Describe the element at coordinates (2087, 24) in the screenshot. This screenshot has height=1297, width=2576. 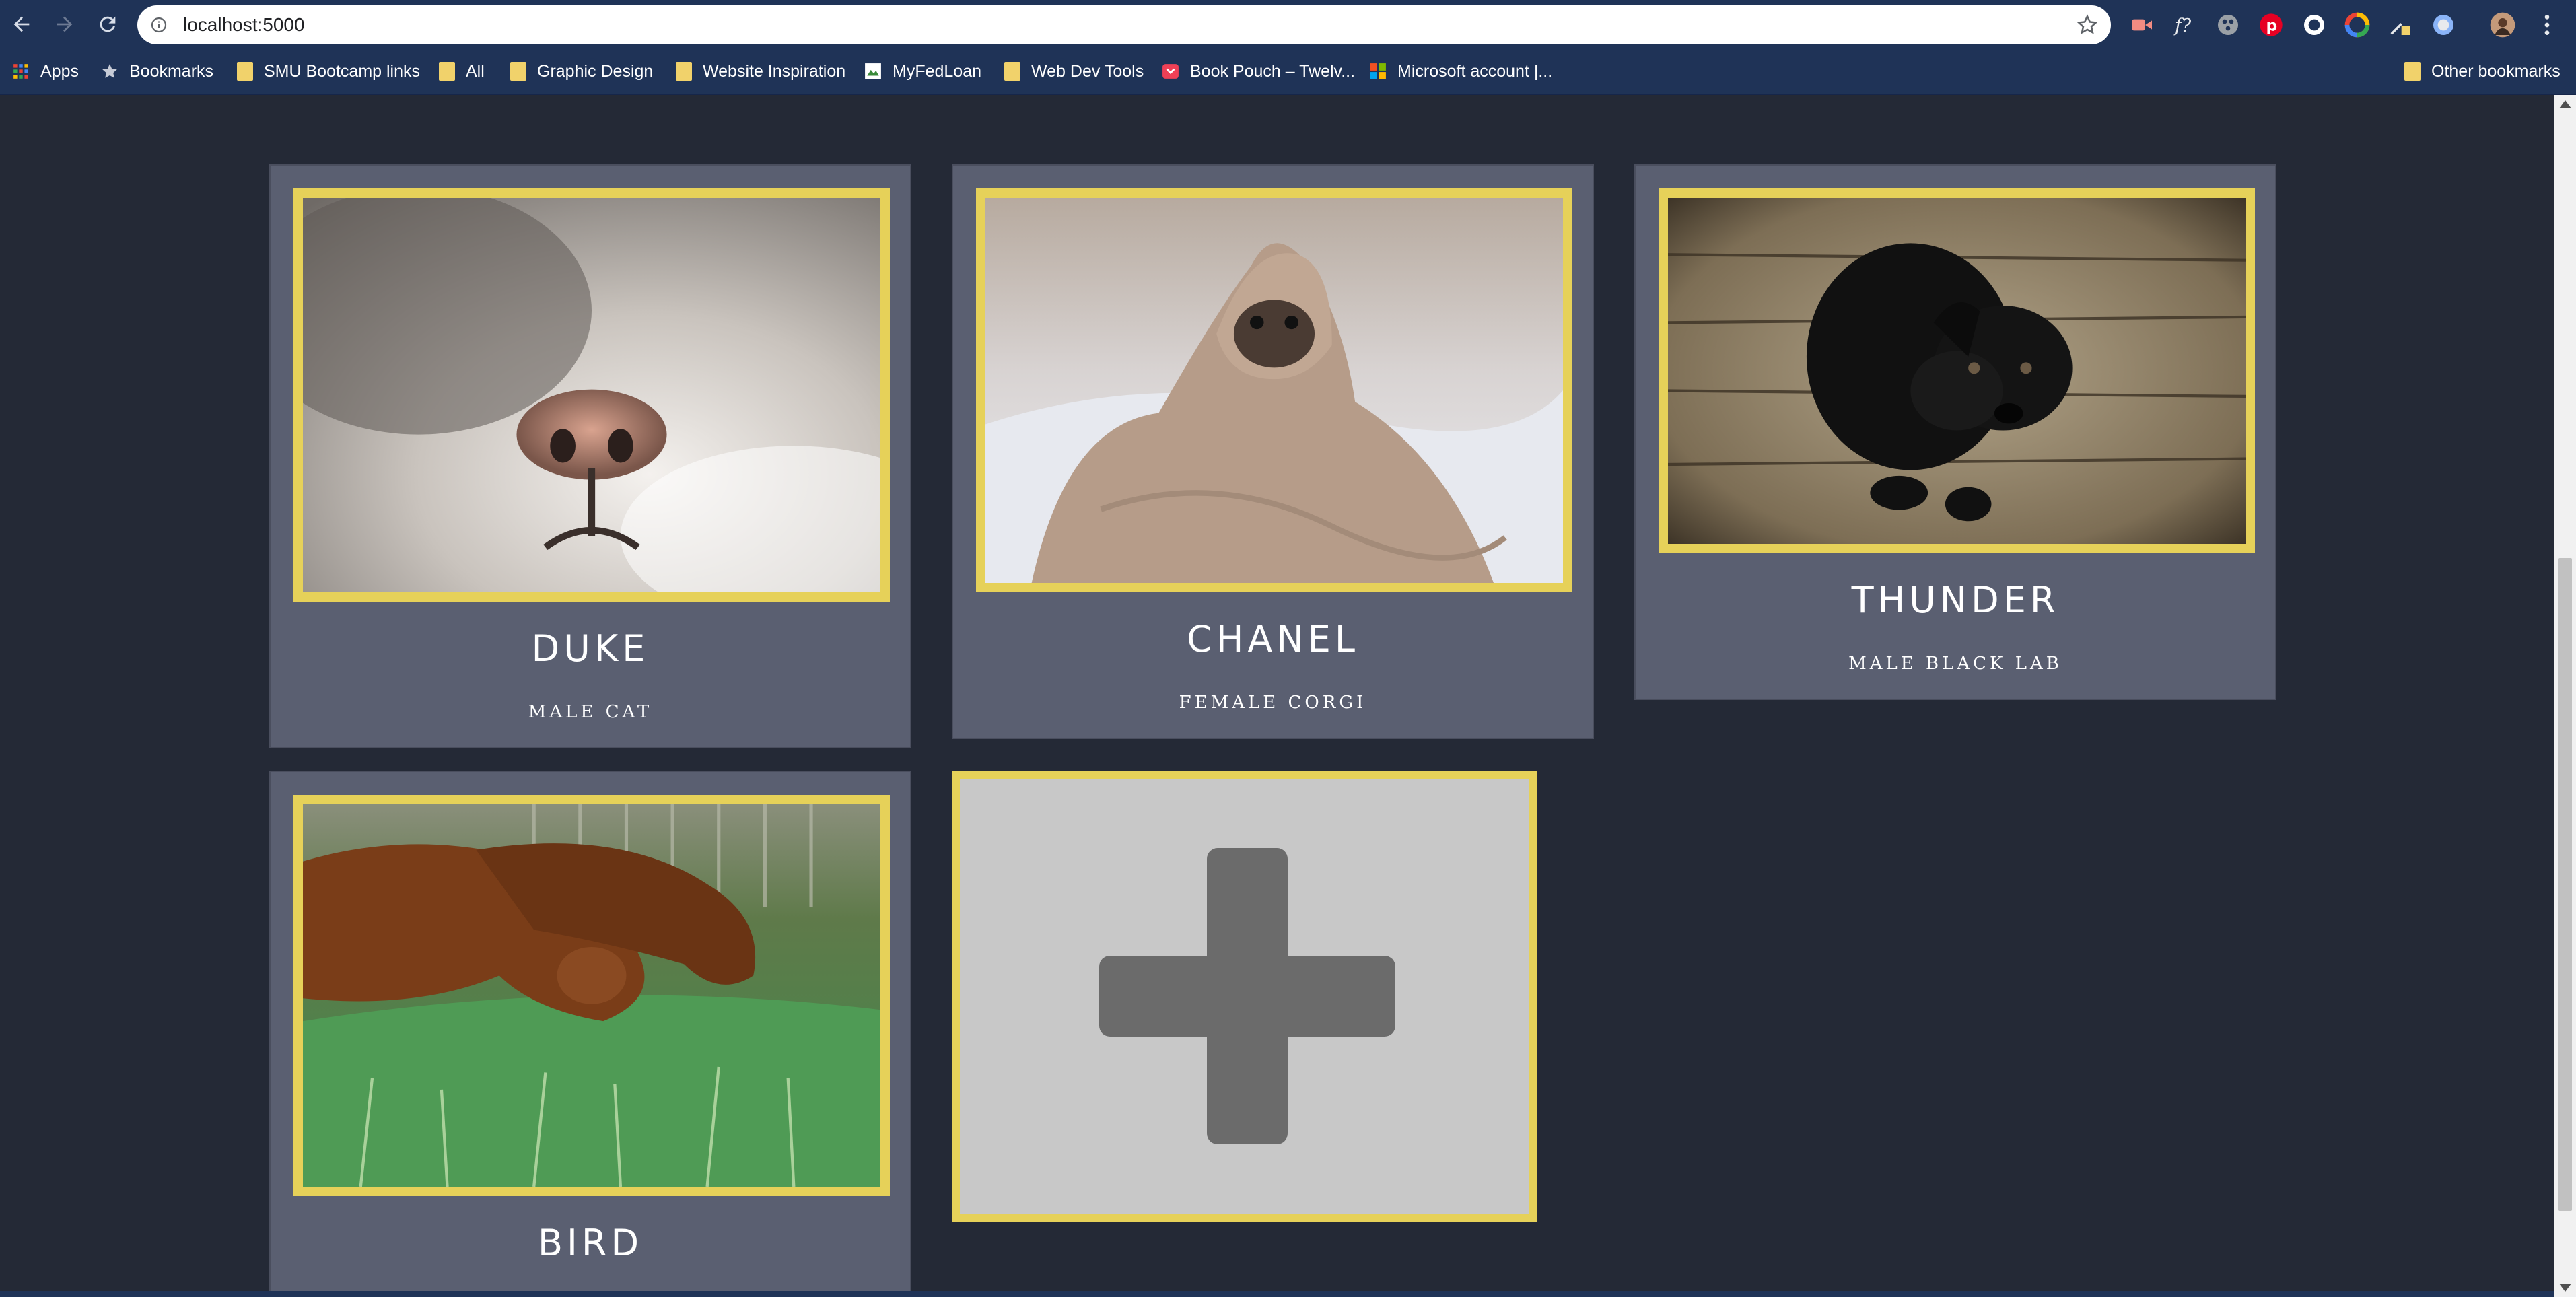
I see `bookmark-star-icon` at that location.